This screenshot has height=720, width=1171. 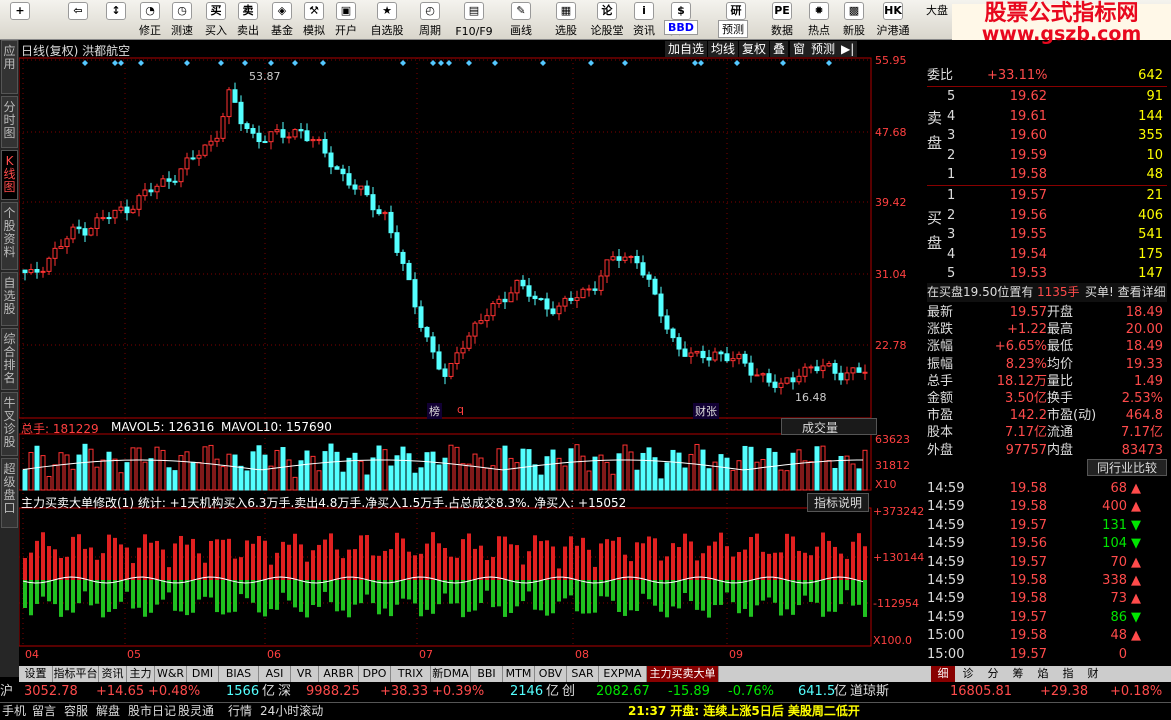 What do you see at coordinates (521, 20) in the screenshot?
I see `toolbar-button-pen: ✎ 画线` at bounding box center [521, 20].